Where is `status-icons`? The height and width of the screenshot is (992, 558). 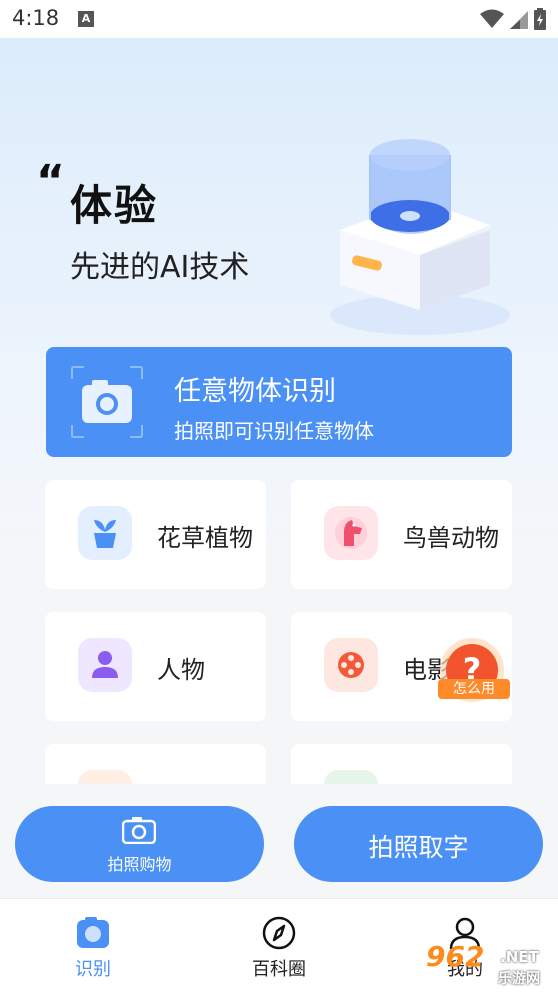
status-icons is located at coordinates (513, 19).